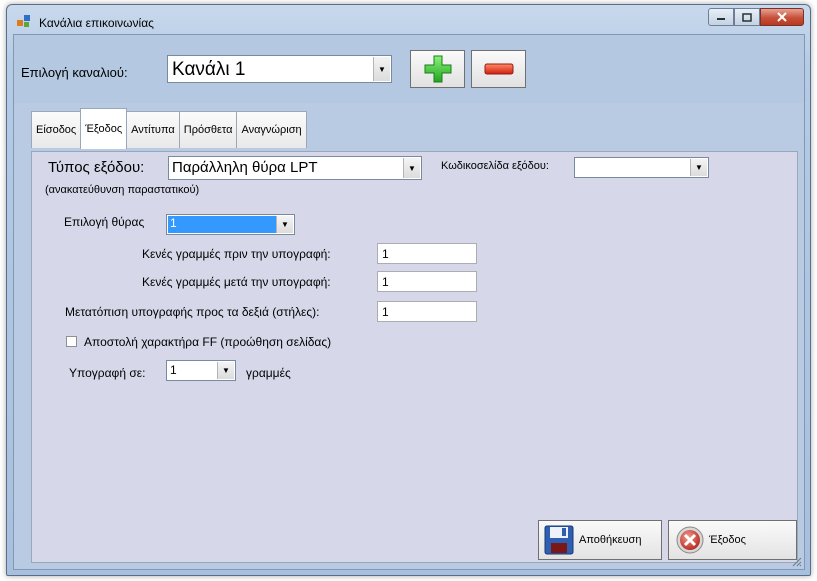 This screenshot has height=581, width=817. What do you see at coordinates (427, 281) in the screenshot?
I see `blank-after-input: 1` at bounding box center [427, 281].